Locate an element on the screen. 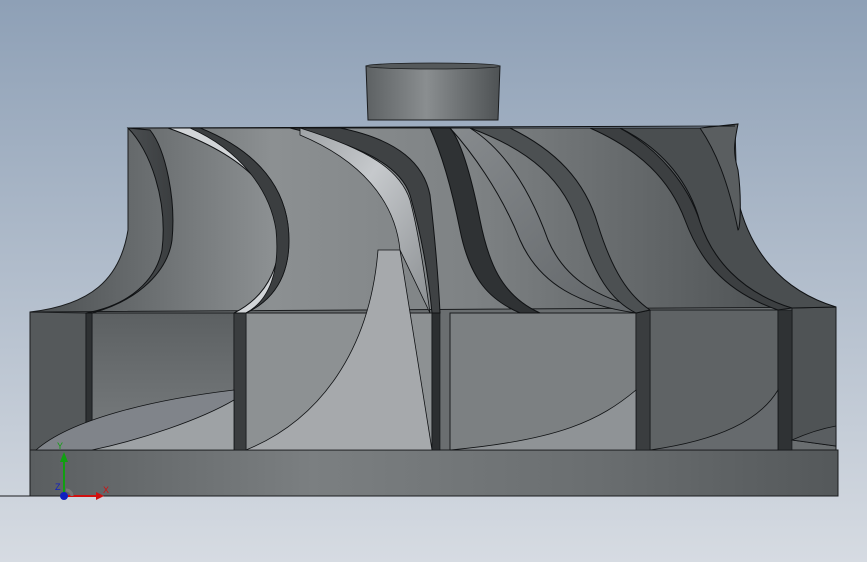 Image resolution: width=867 pixels, height=562 pixels. y-axis-arrowhead is located at coordinates (64, 457).